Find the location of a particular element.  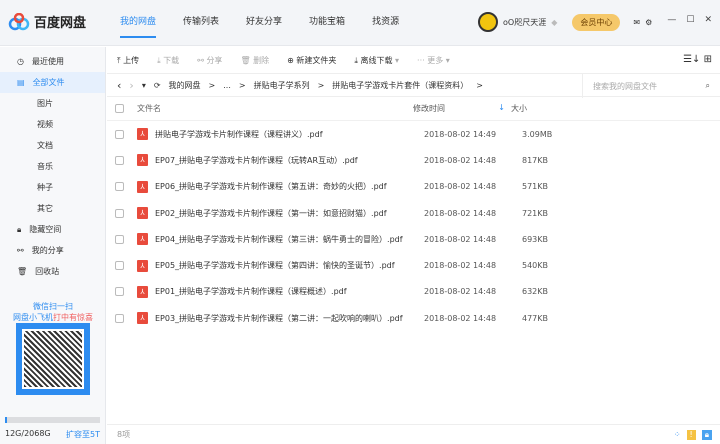

username: oO咫尺天涯 is located at coordinates (524, 22).